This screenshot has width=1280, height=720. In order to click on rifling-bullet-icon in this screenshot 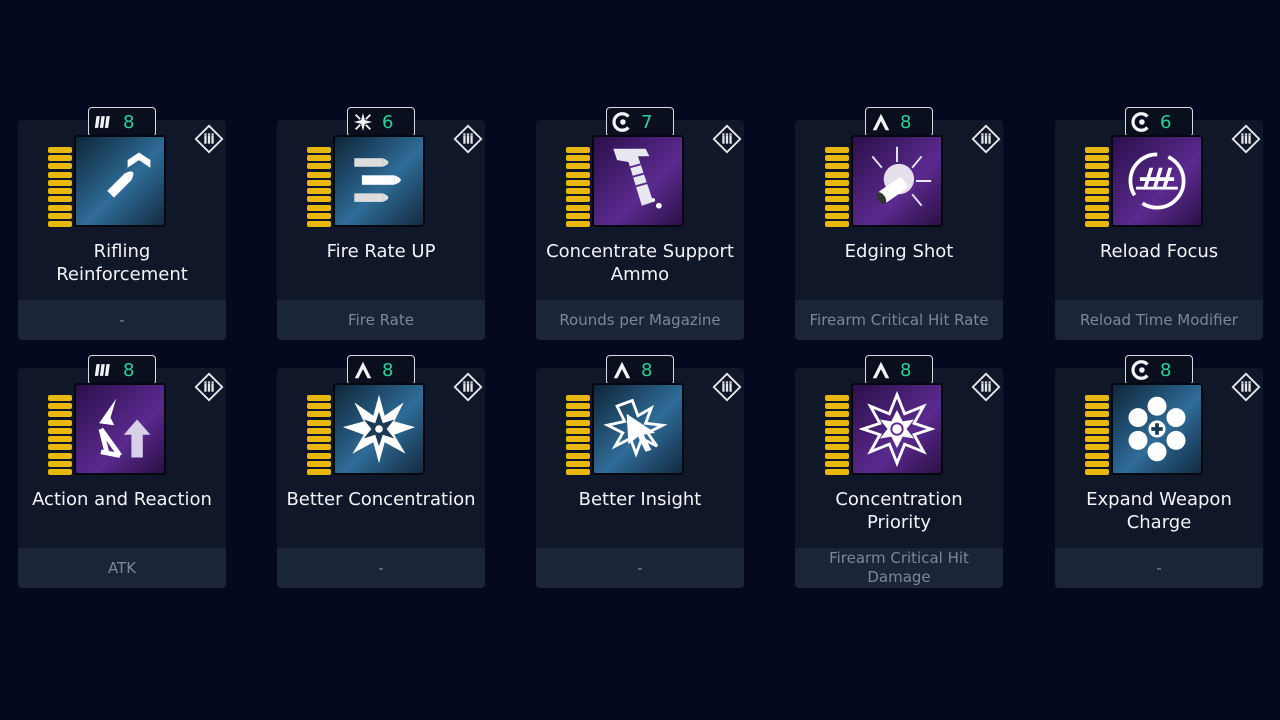, I will do `click(120, 181)`.